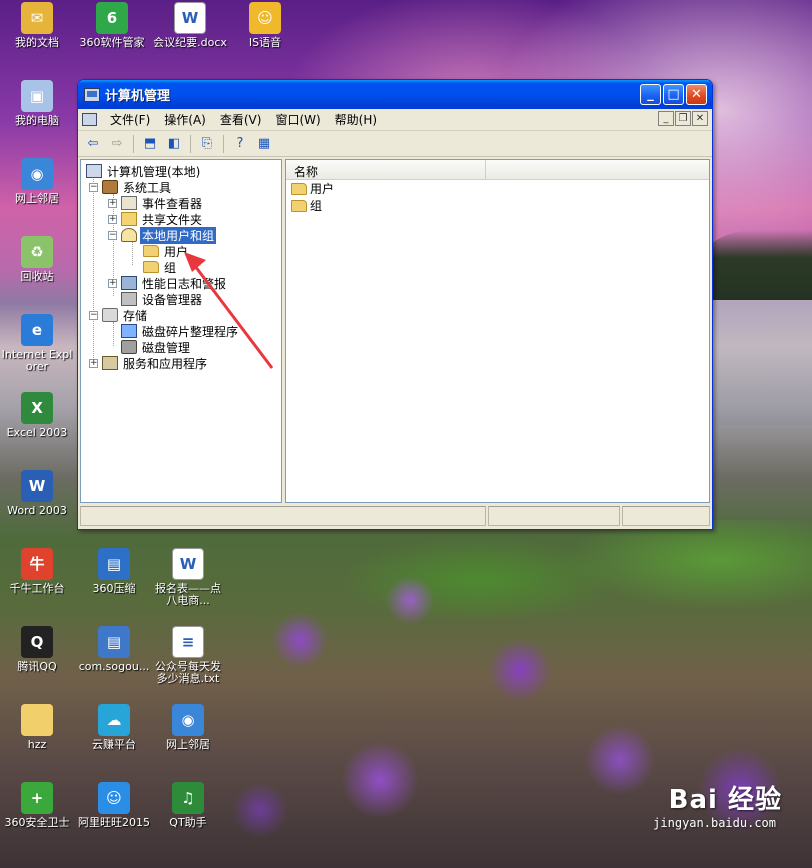  What do you see at coordinates (149, 363) in the screenshot?
I see `tree-node-services-apps: + 服务和应用程序` at bounding box center [149, 363].